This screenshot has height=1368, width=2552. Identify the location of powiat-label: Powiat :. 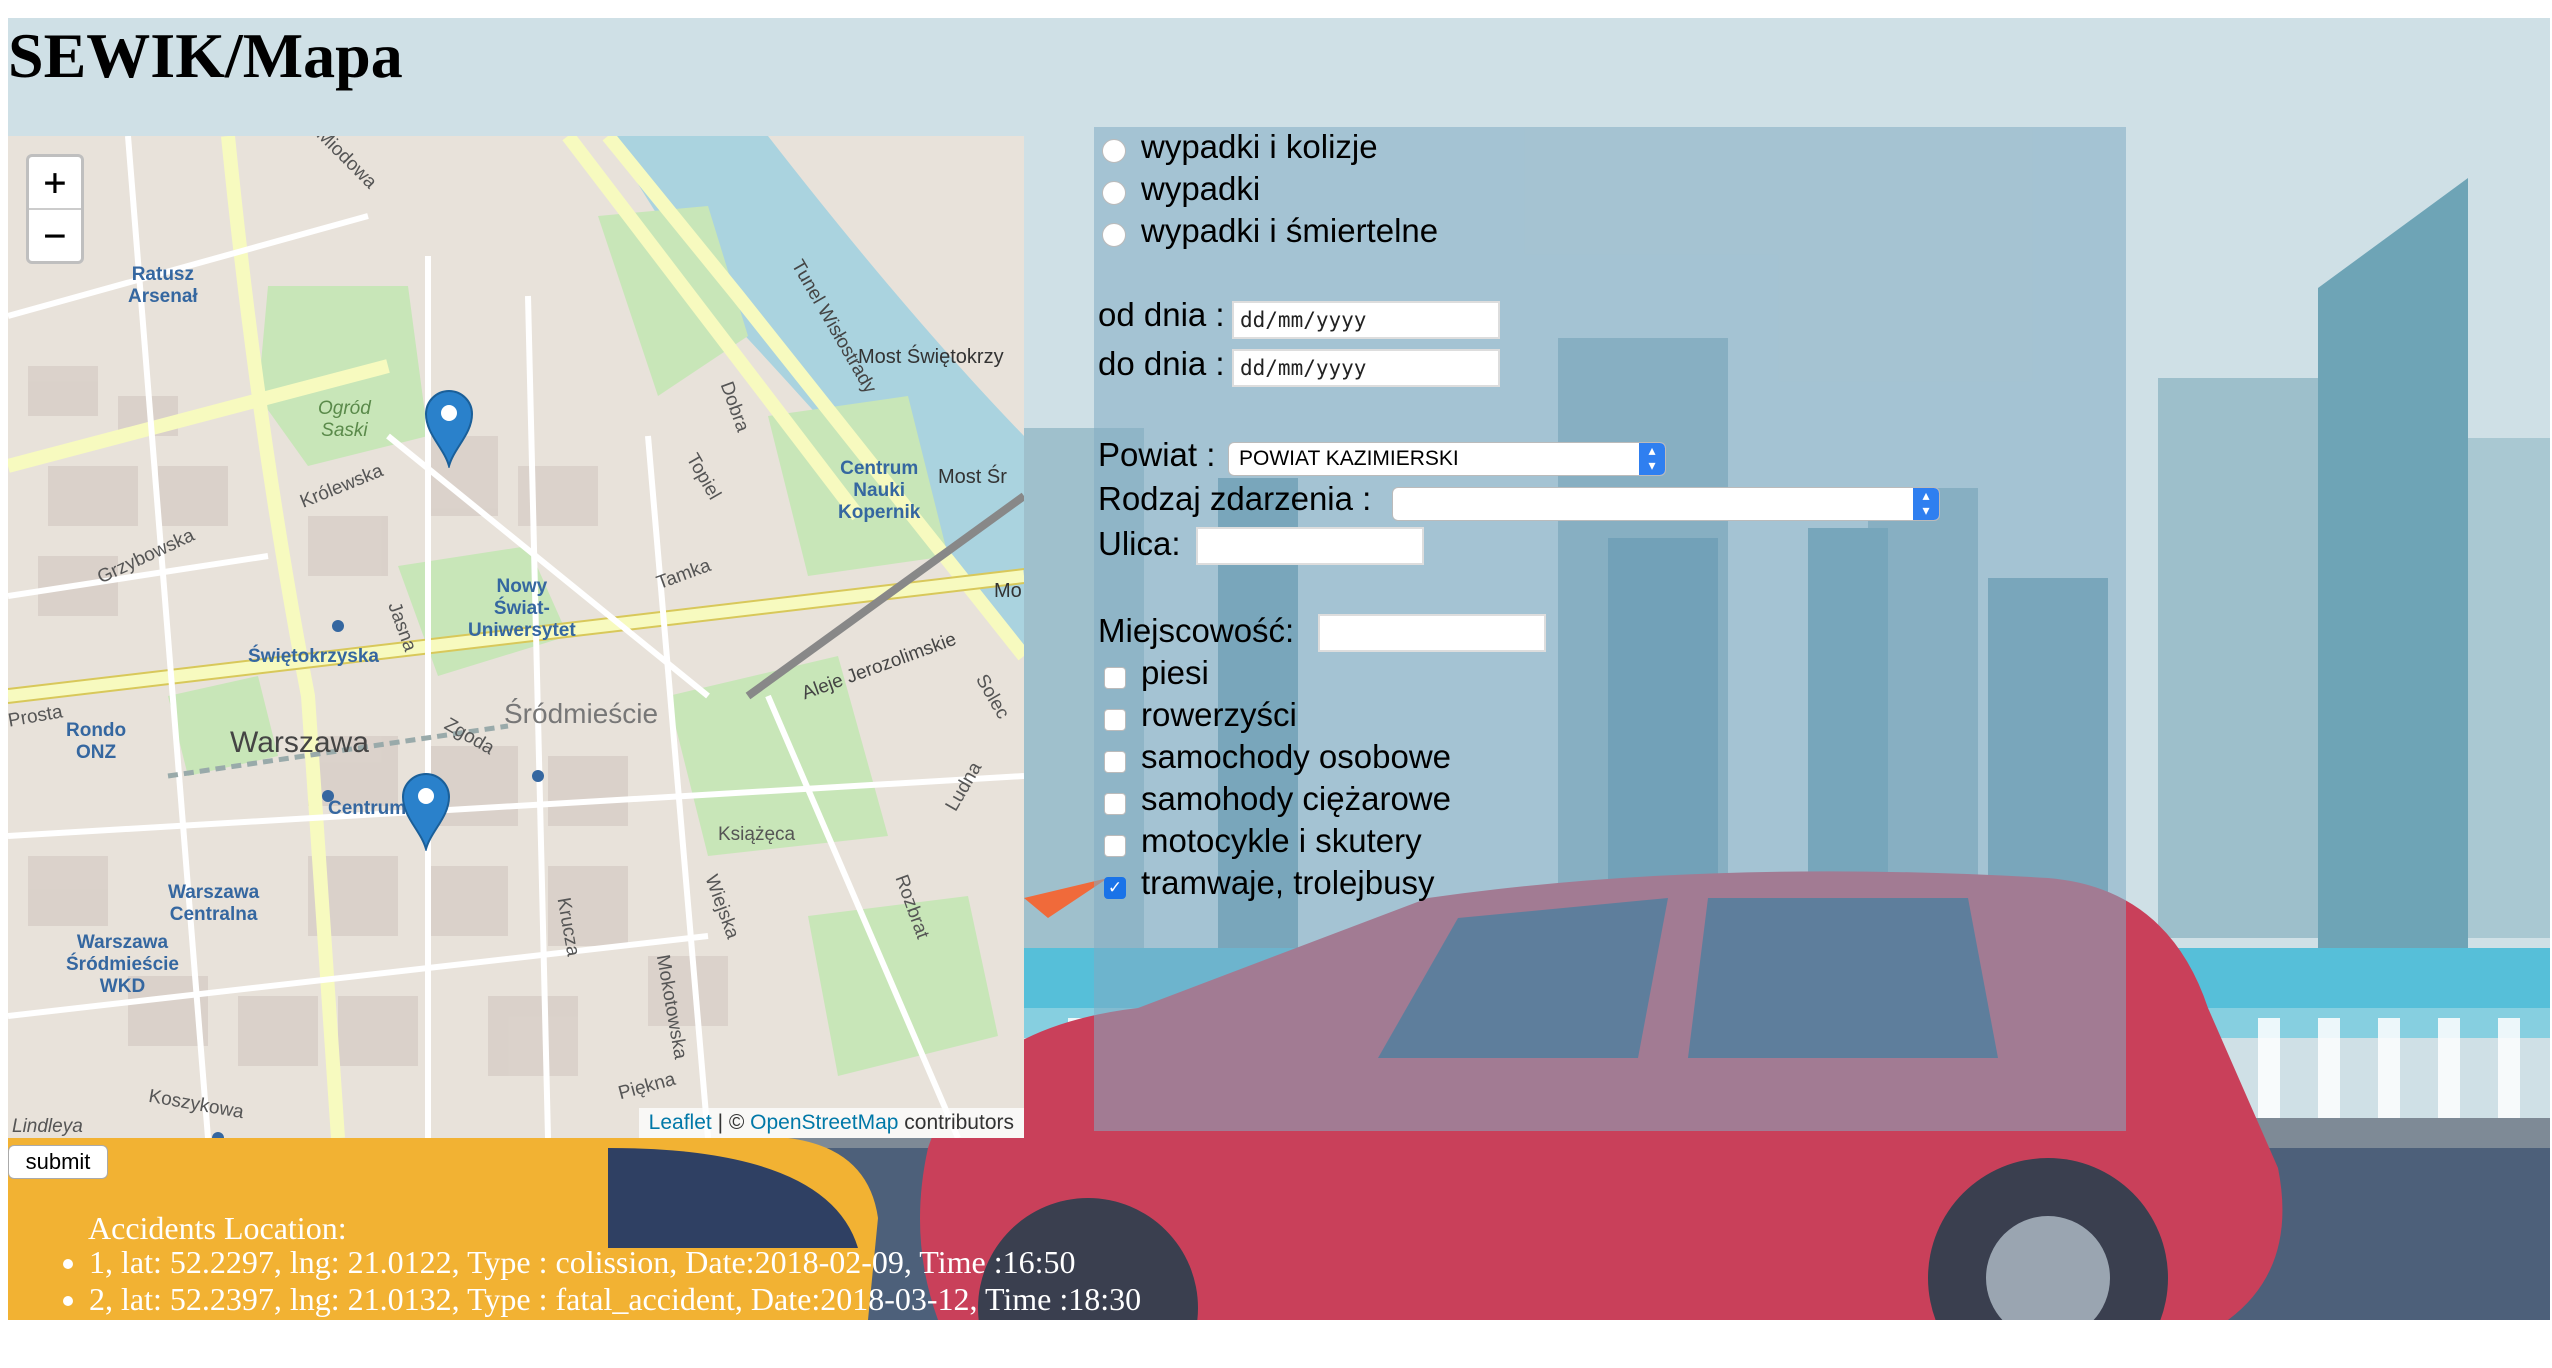
(1157, 454).